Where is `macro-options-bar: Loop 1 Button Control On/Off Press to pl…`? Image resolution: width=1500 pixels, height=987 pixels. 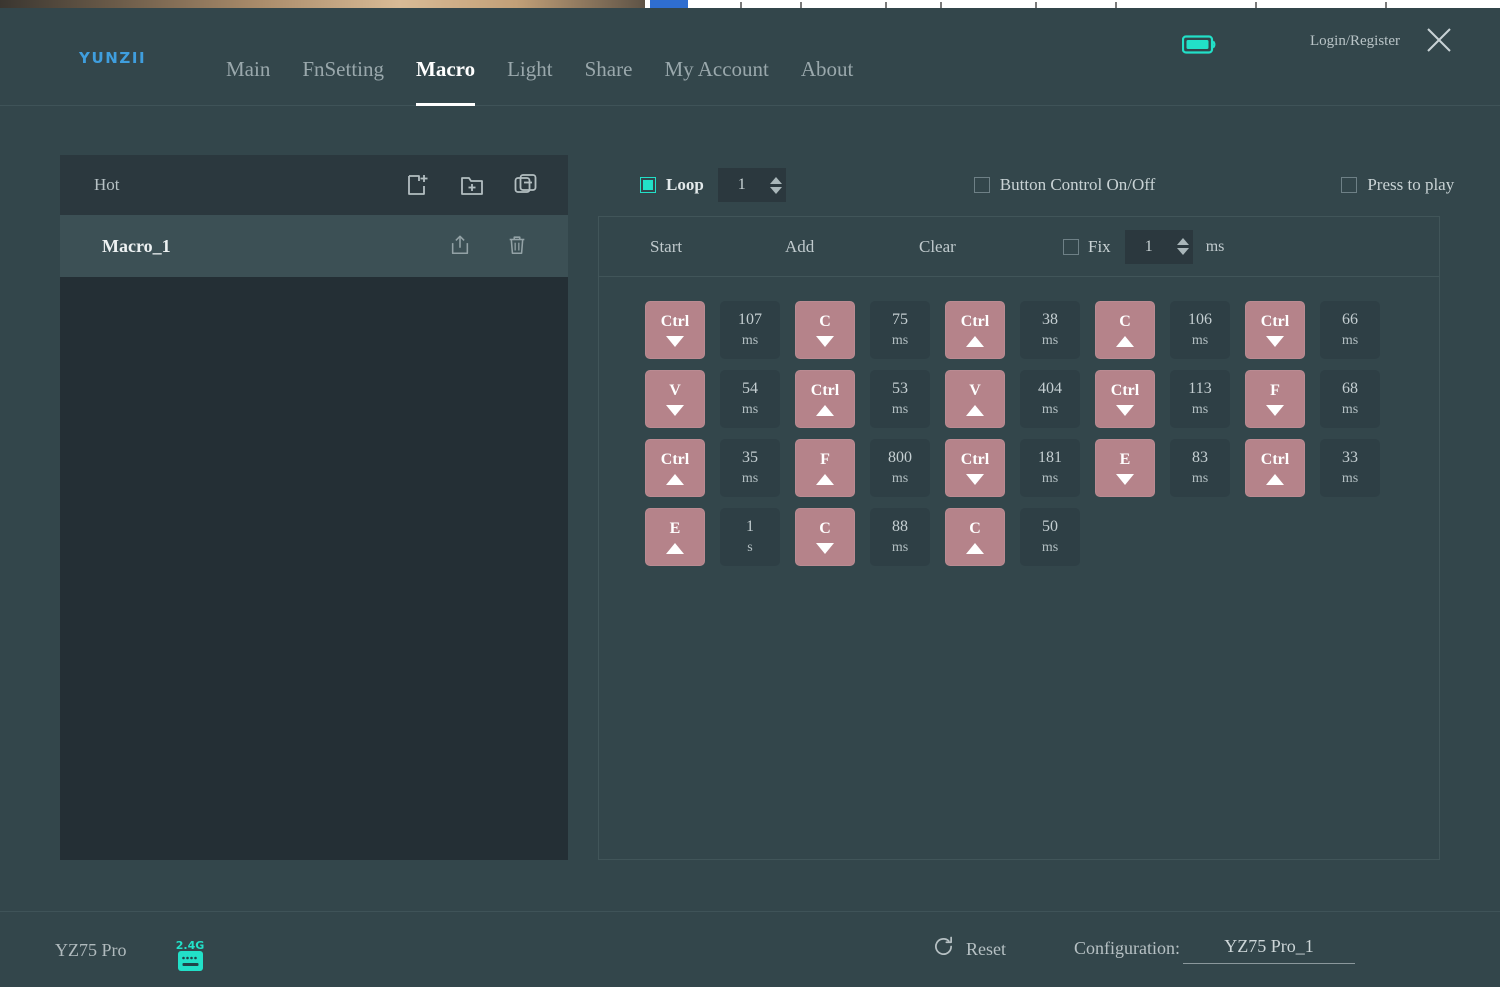
macro-options-bar: Loop 1 Button Control On/Off Press to pl… is located at coordinates (1026, 185).